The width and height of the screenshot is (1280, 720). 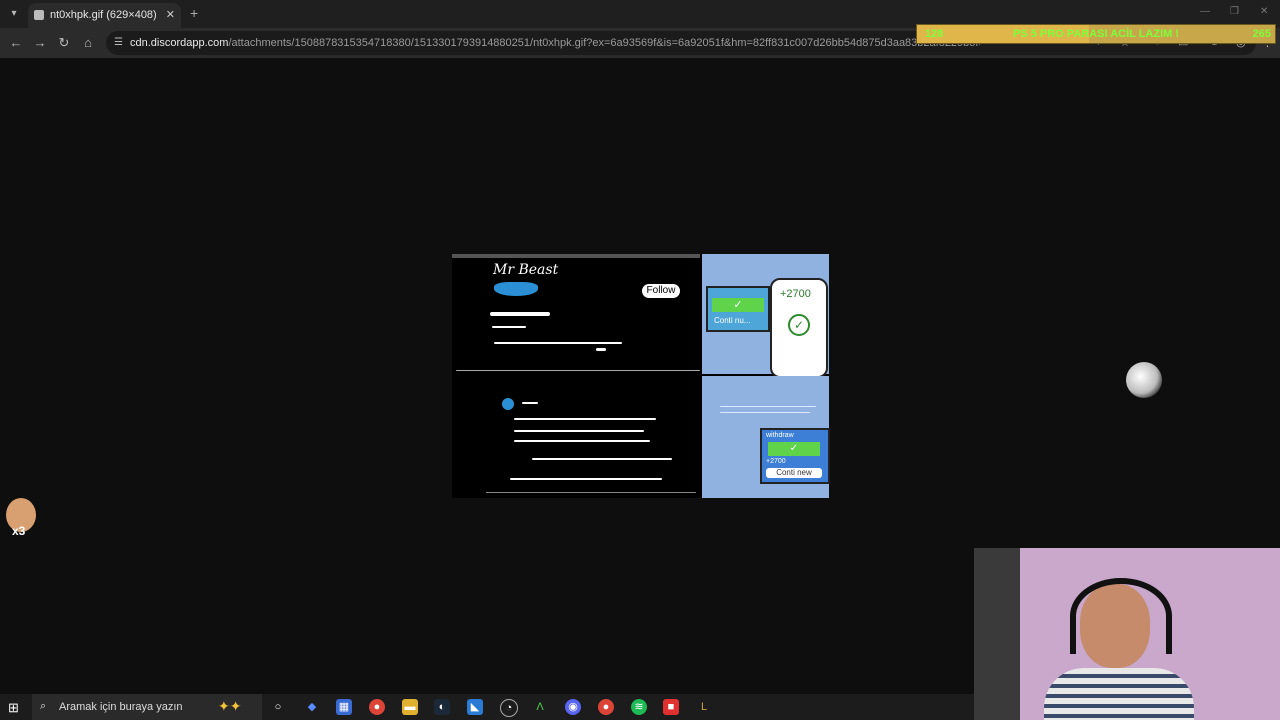 I want to click on search-icon: ⌕, so click(x=43, y=706).